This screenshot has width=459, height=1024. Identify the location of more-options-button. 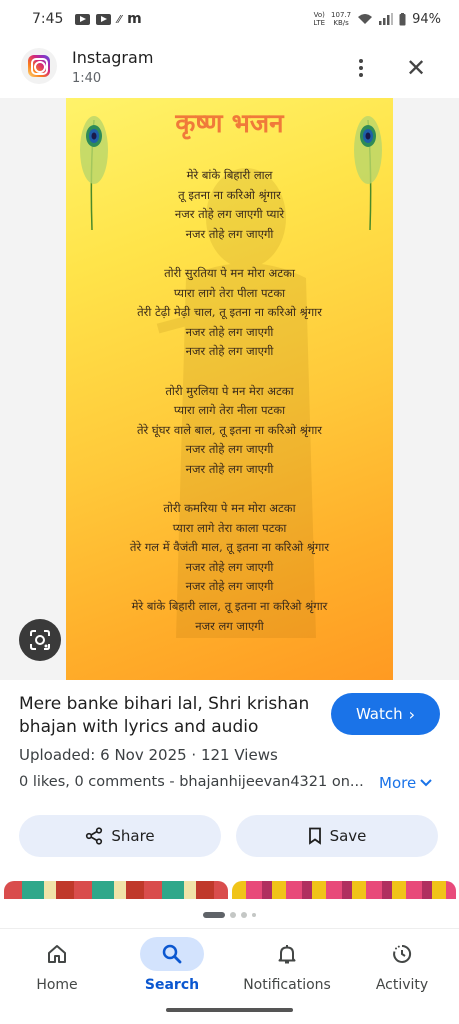
(361, 68).